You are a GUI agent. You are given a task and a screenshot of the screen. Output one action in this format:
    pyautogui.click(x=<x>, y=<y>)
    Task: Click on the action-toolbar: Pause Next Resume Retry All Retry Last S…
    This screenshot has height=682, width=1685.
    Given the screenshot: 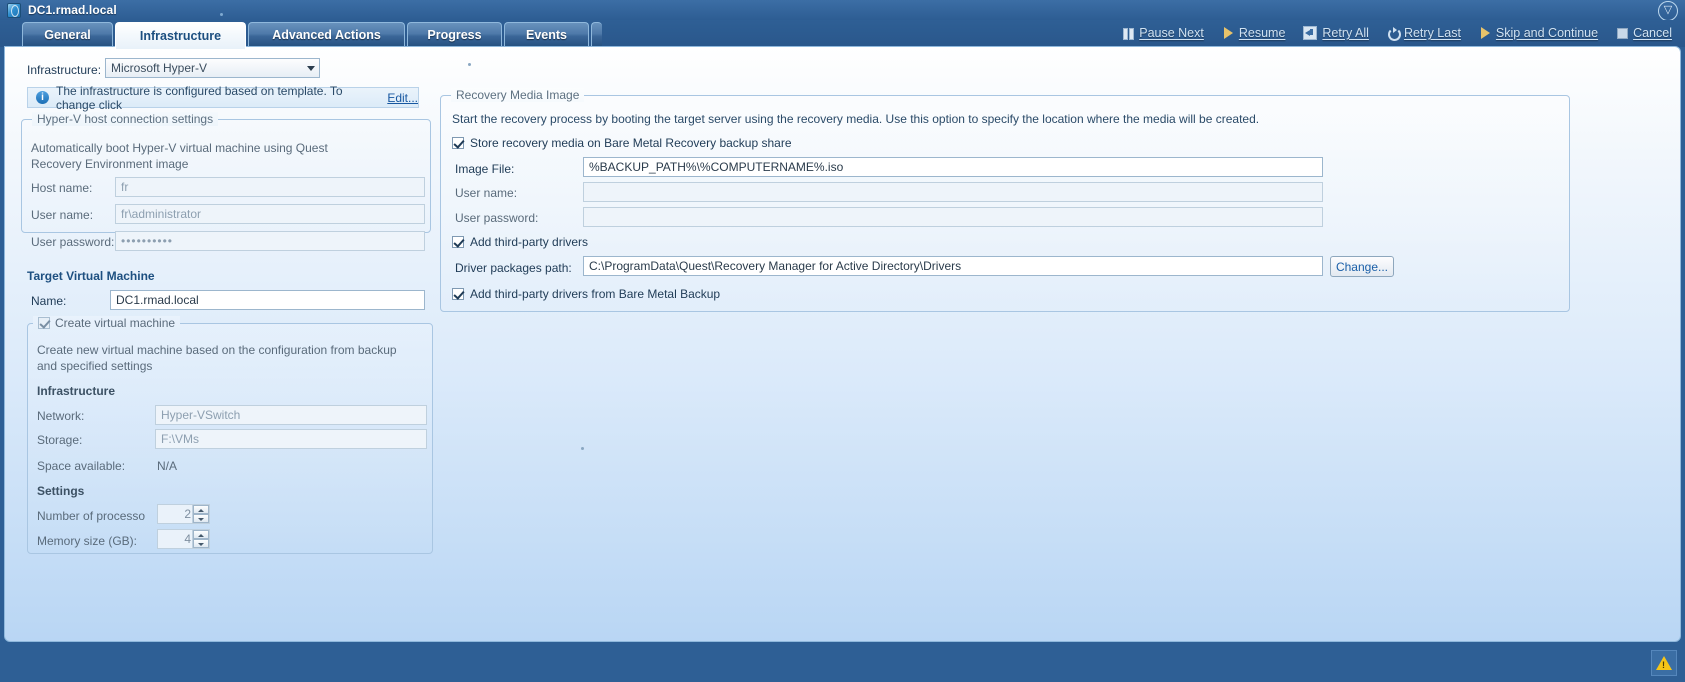 What is the action you would take?
    pyautogui.click(x=1397, y=33)
    